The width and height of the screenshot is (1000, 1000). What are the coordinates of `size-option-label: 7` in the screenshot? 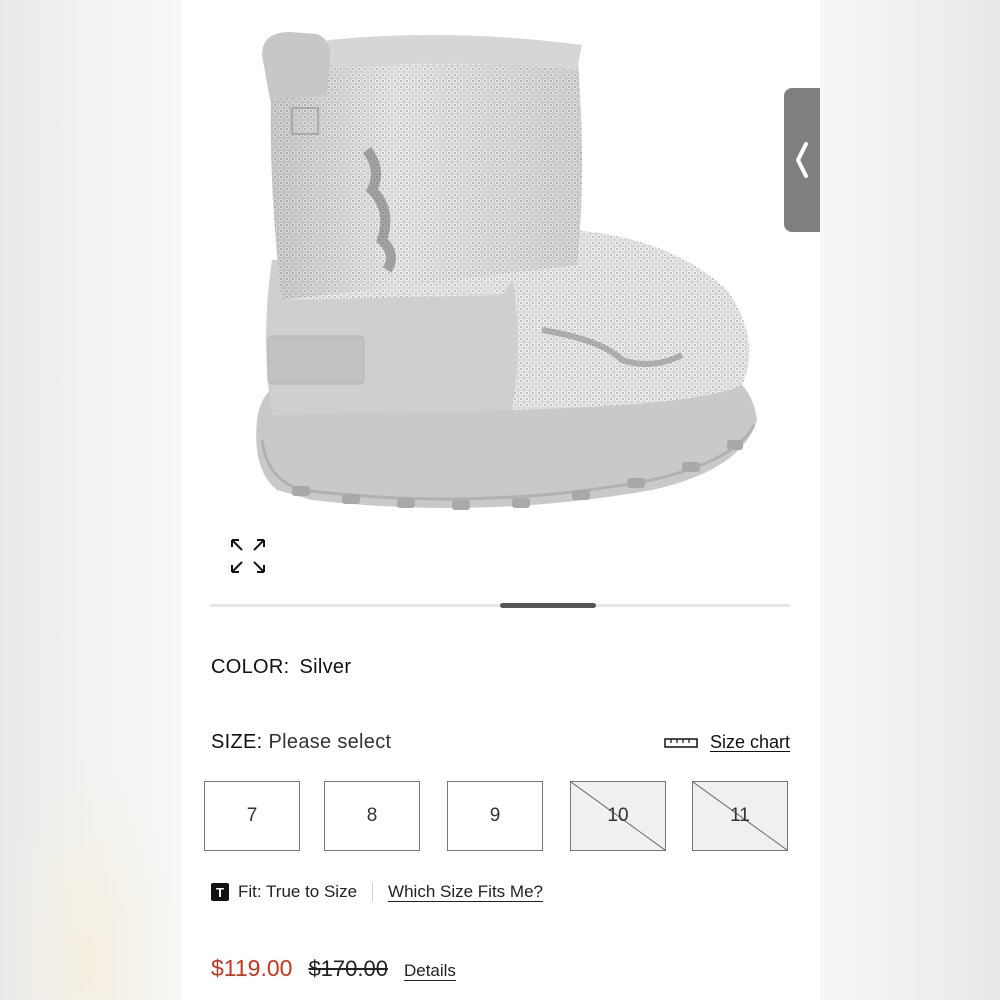 It's located at (252, 815).